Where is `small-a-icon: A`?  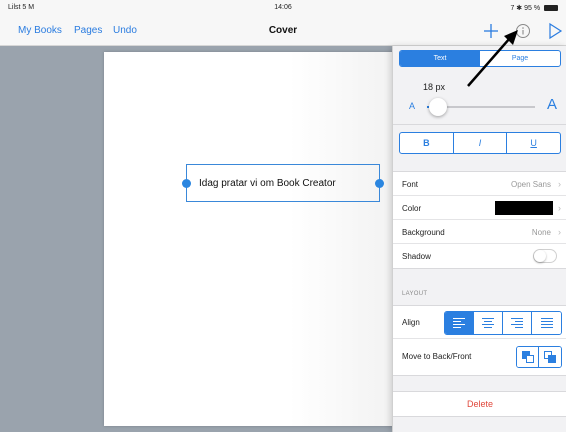 small-a-icon: A is located at coordinates (412, 106).